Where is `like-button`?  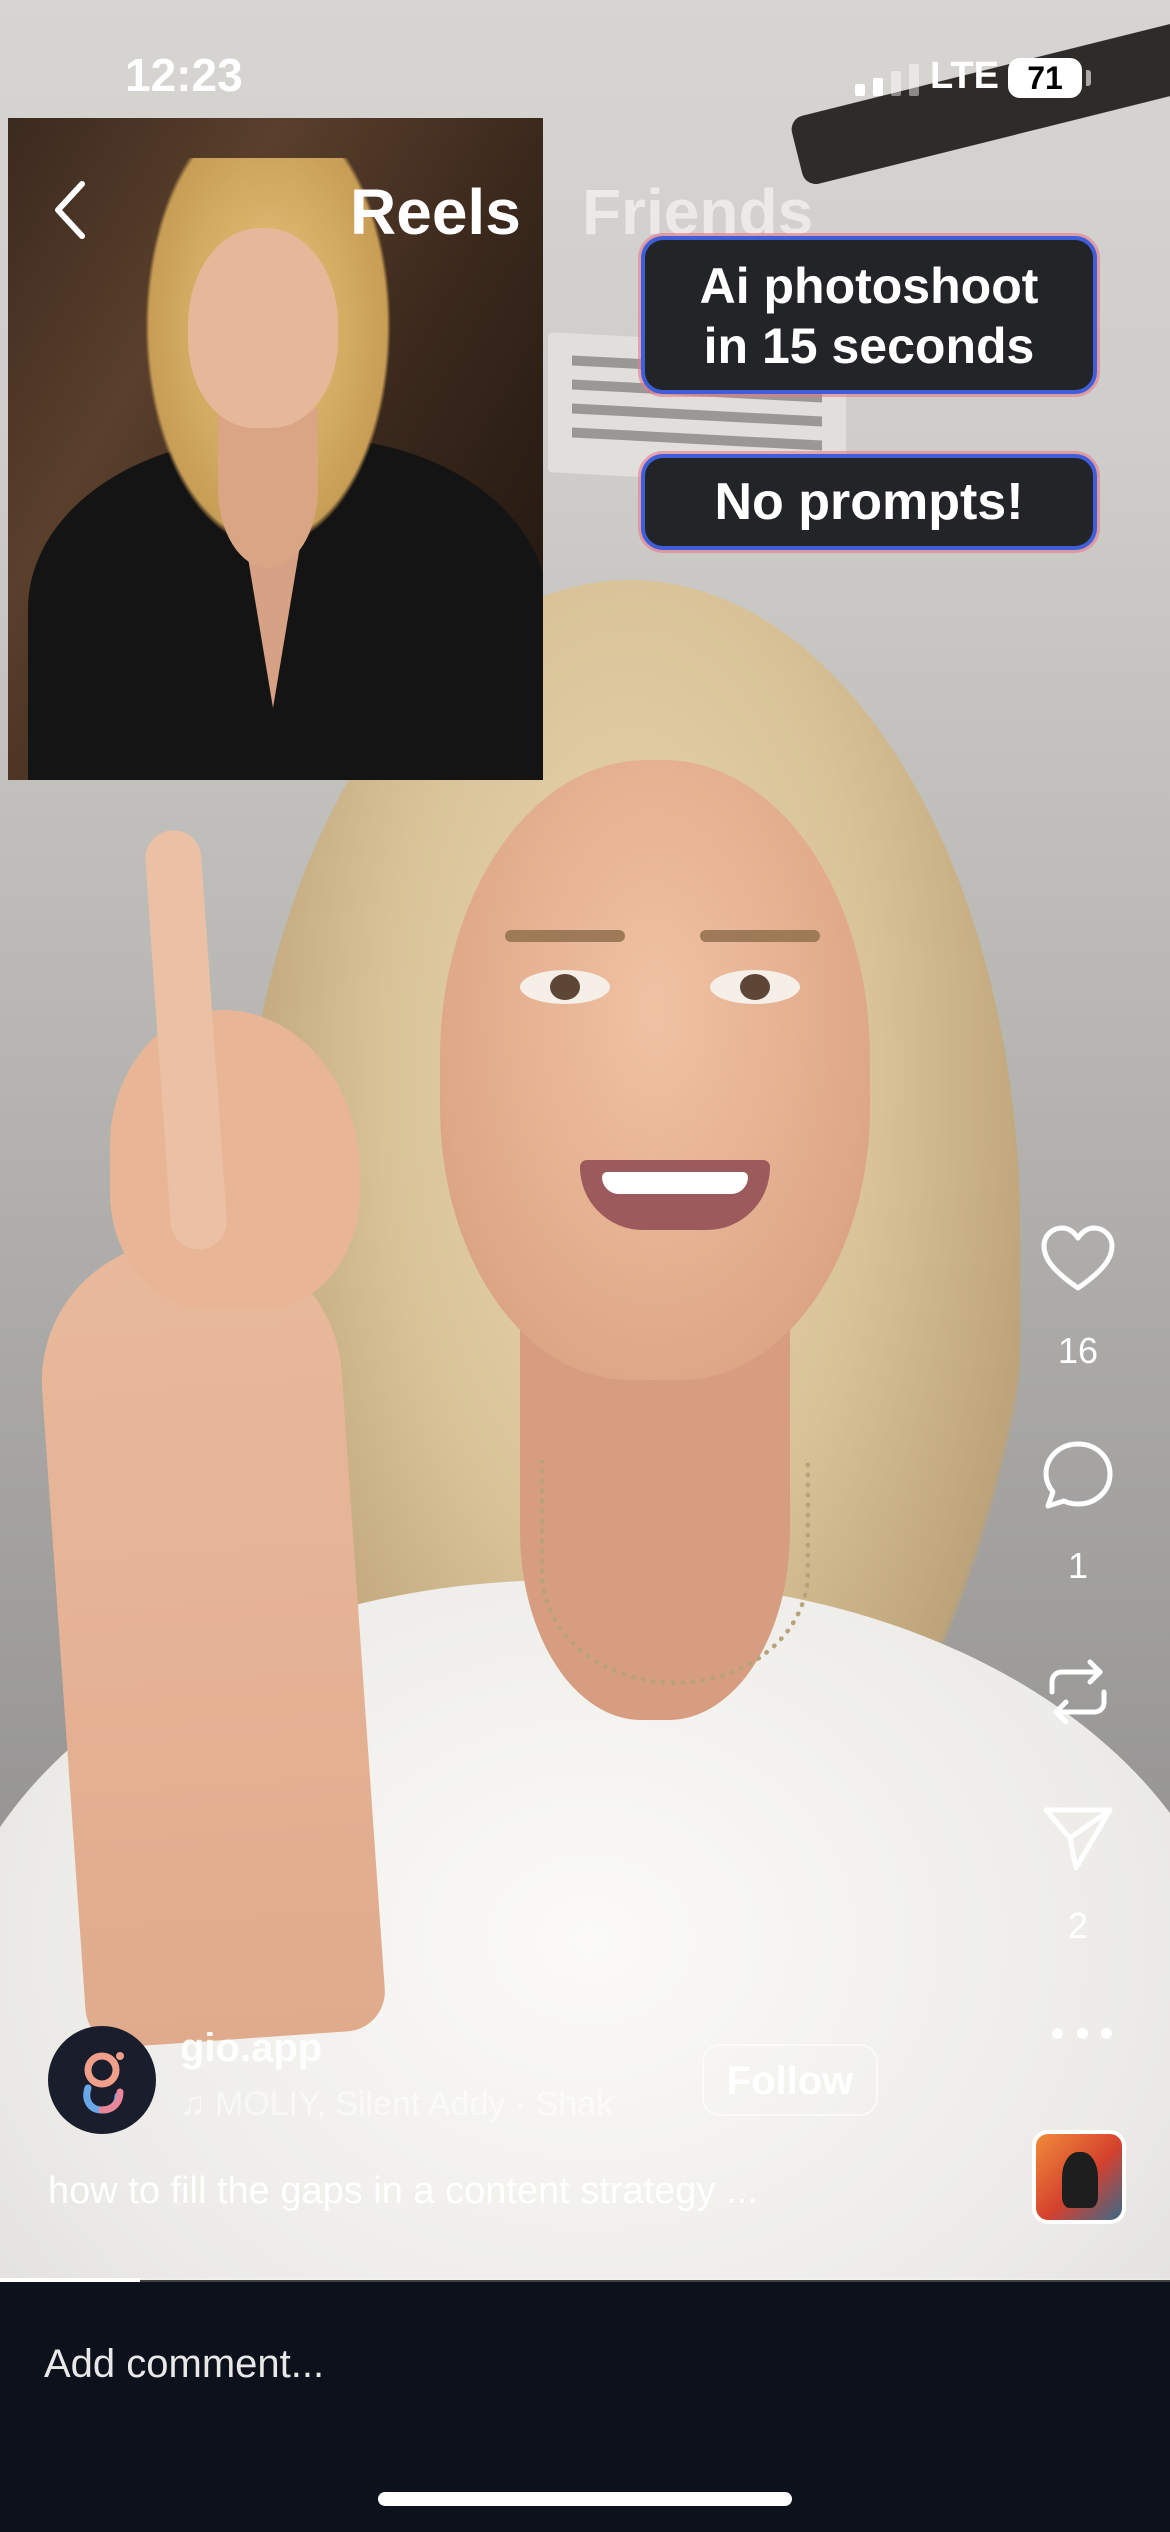 like-button is located at coordinates (1078, 1260).